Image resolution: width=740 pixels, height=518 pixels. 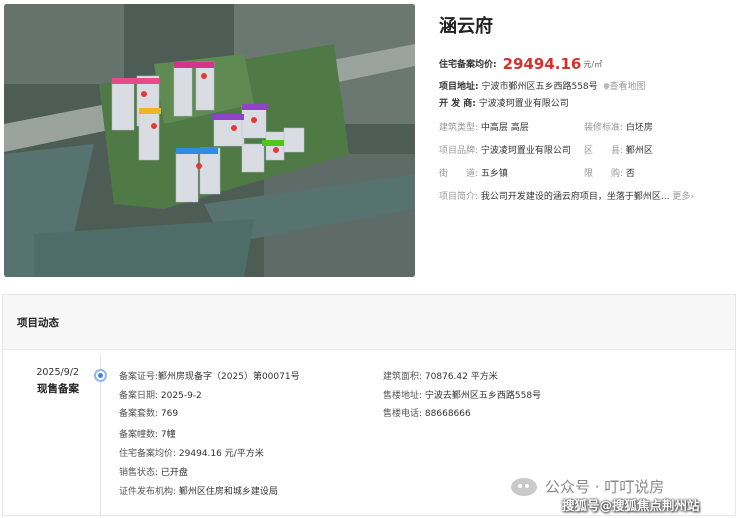 I want to click on wechat-watermark: 公众号 · 叮叮说房, so click(x=587, y=486).